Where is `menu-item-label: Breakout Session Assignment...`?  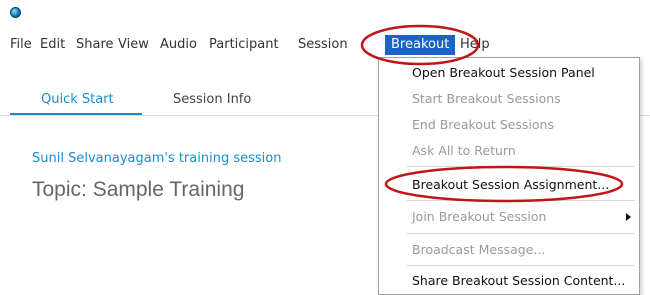 menu-item-label: Breakout Session Assignment... is located at coordinates (511, 184).